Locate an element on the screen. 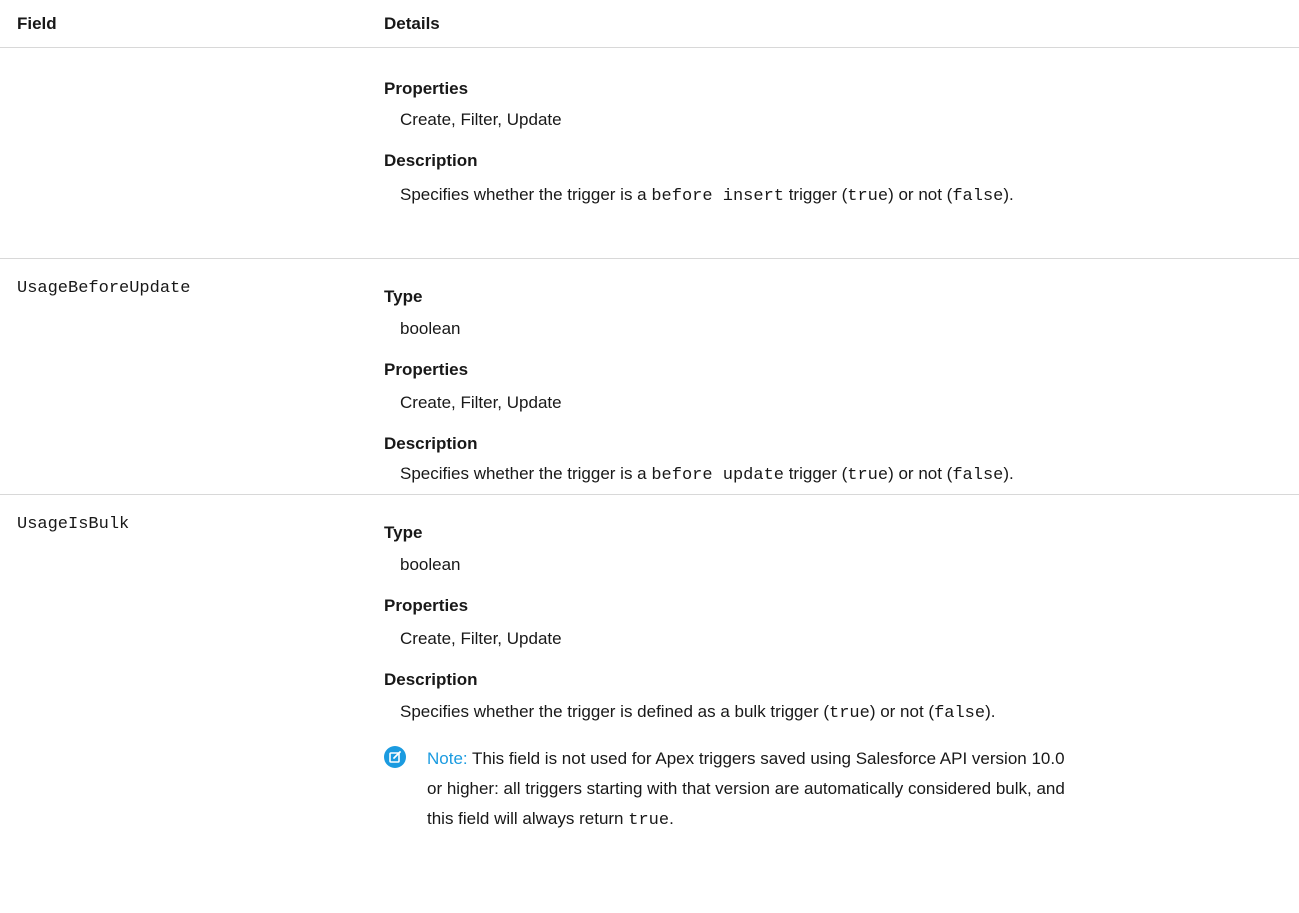  table-header: Field Details is located at coordinates (649, 24).